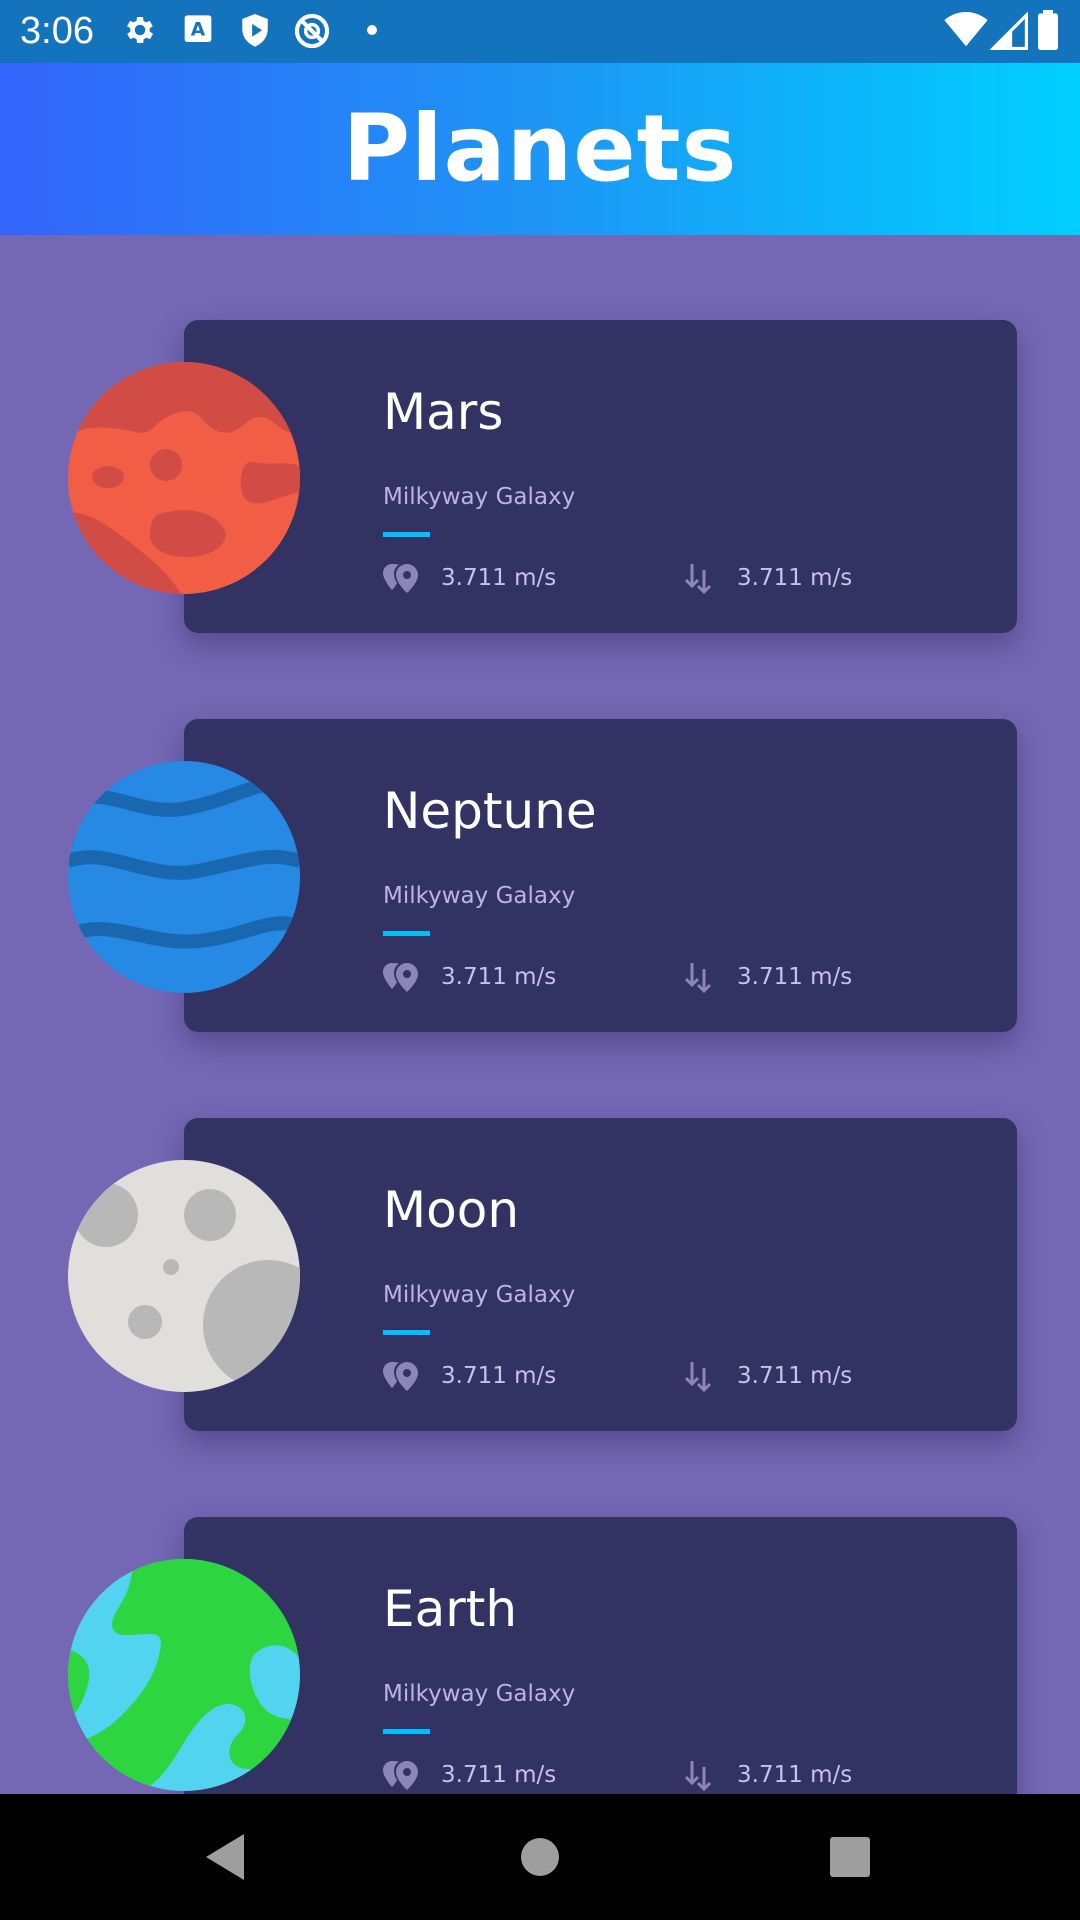 This screenshot has width=1080, height=1920. Describe the element at coordinates (490, 811) in the screenshot. I see `planet-name: Neptune` at that location.